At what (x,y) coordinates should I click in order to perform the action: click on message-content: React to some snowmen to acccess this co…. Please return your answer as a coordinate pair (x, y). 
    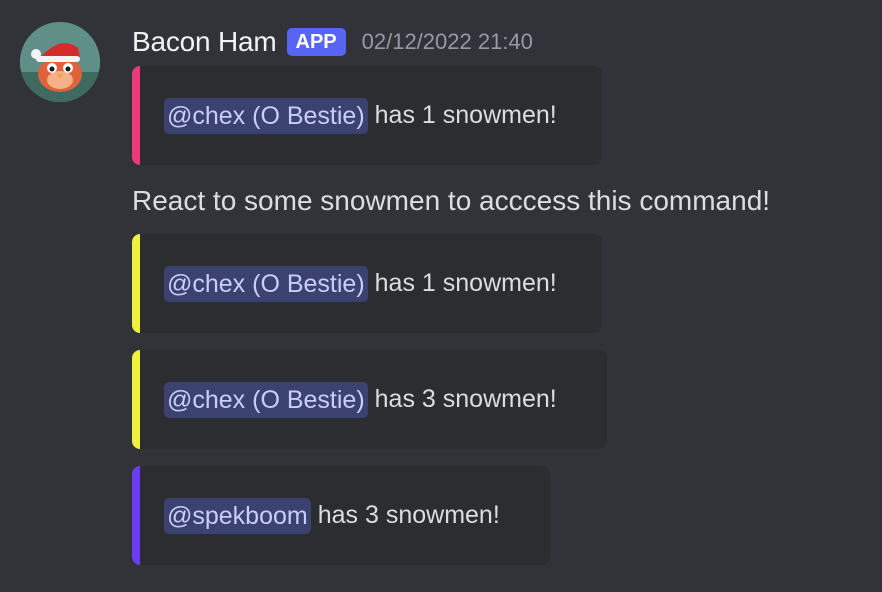
    Looking at the image, I should click on (451, 200).